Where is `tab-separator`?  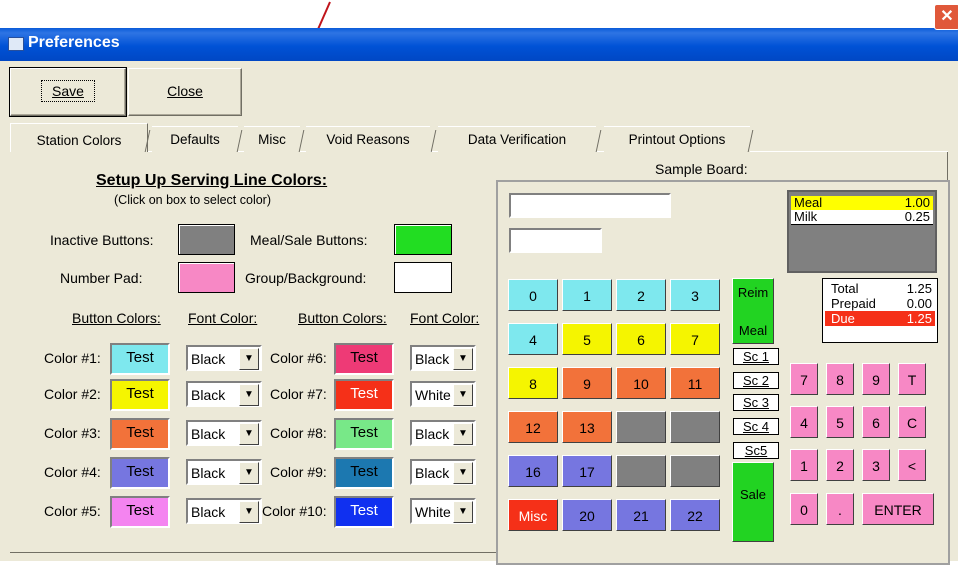
tab-separator is located at coordinates (599, 140).